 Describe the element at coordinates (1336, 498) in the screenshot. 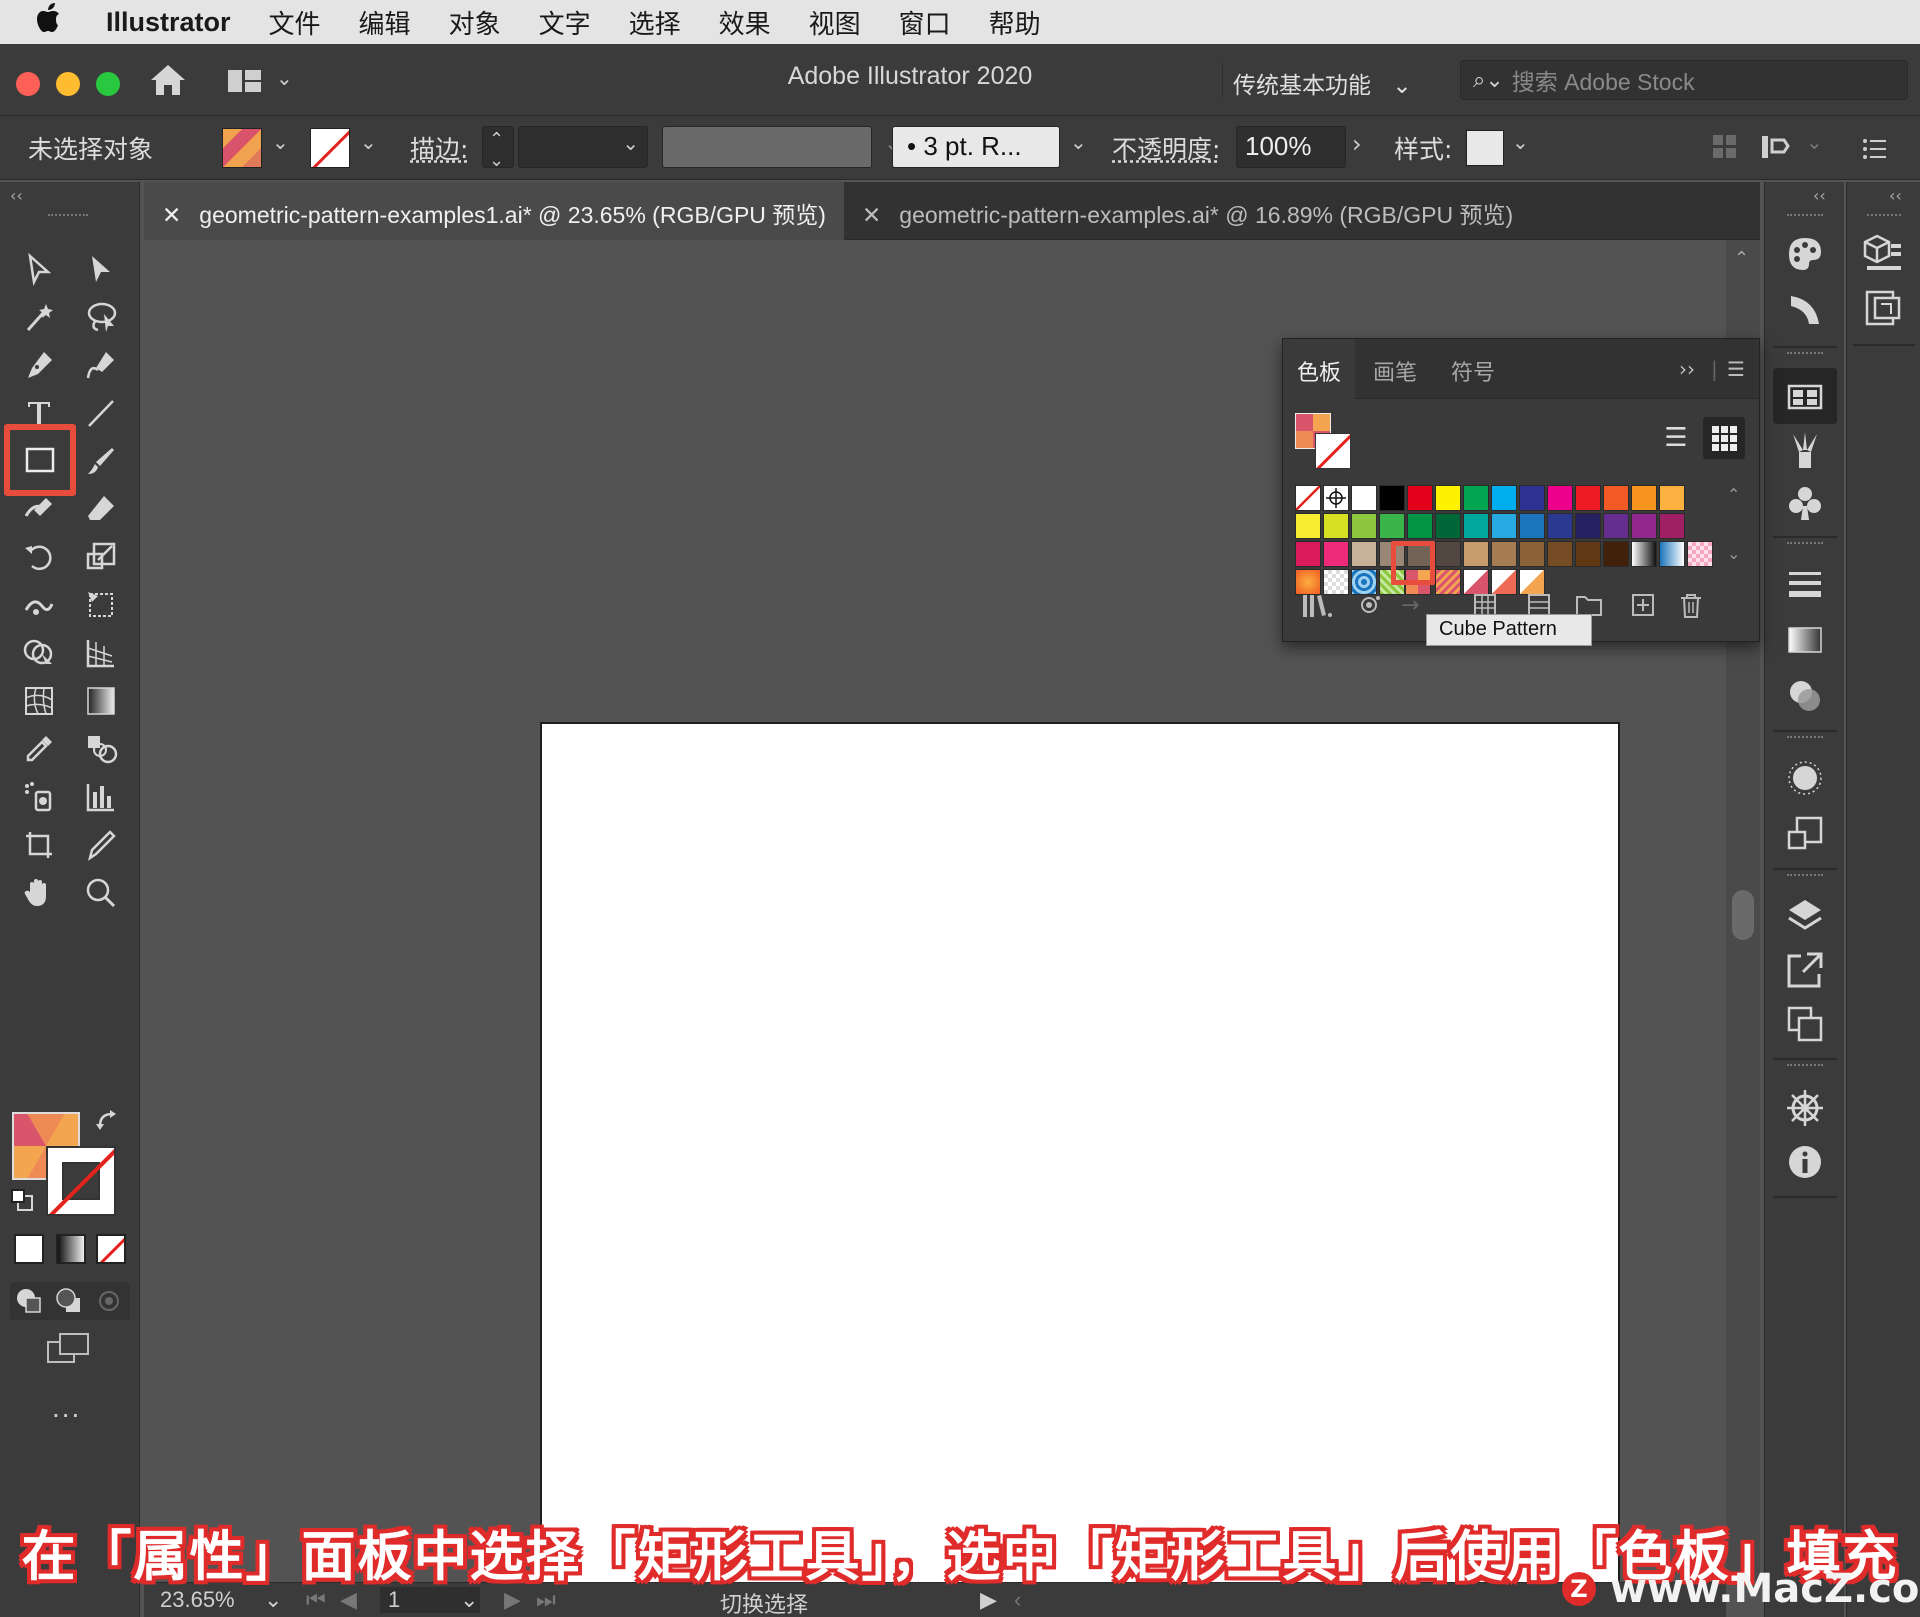

I see `swatch-registration` at that location.